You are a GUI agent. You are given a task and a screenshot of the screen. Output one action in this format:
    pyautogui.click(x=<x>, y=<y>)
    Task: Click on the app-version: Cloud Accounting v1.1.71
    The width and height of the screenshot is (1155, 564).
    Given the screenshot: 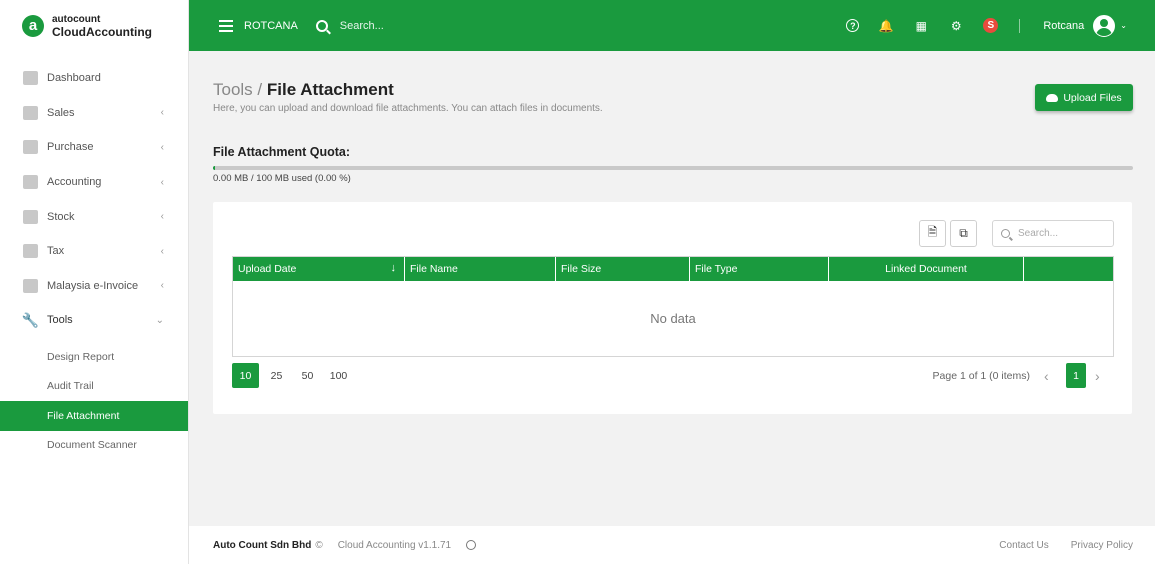 What is the action you would take?
    pyautogui.click(x=394, y=545)
    